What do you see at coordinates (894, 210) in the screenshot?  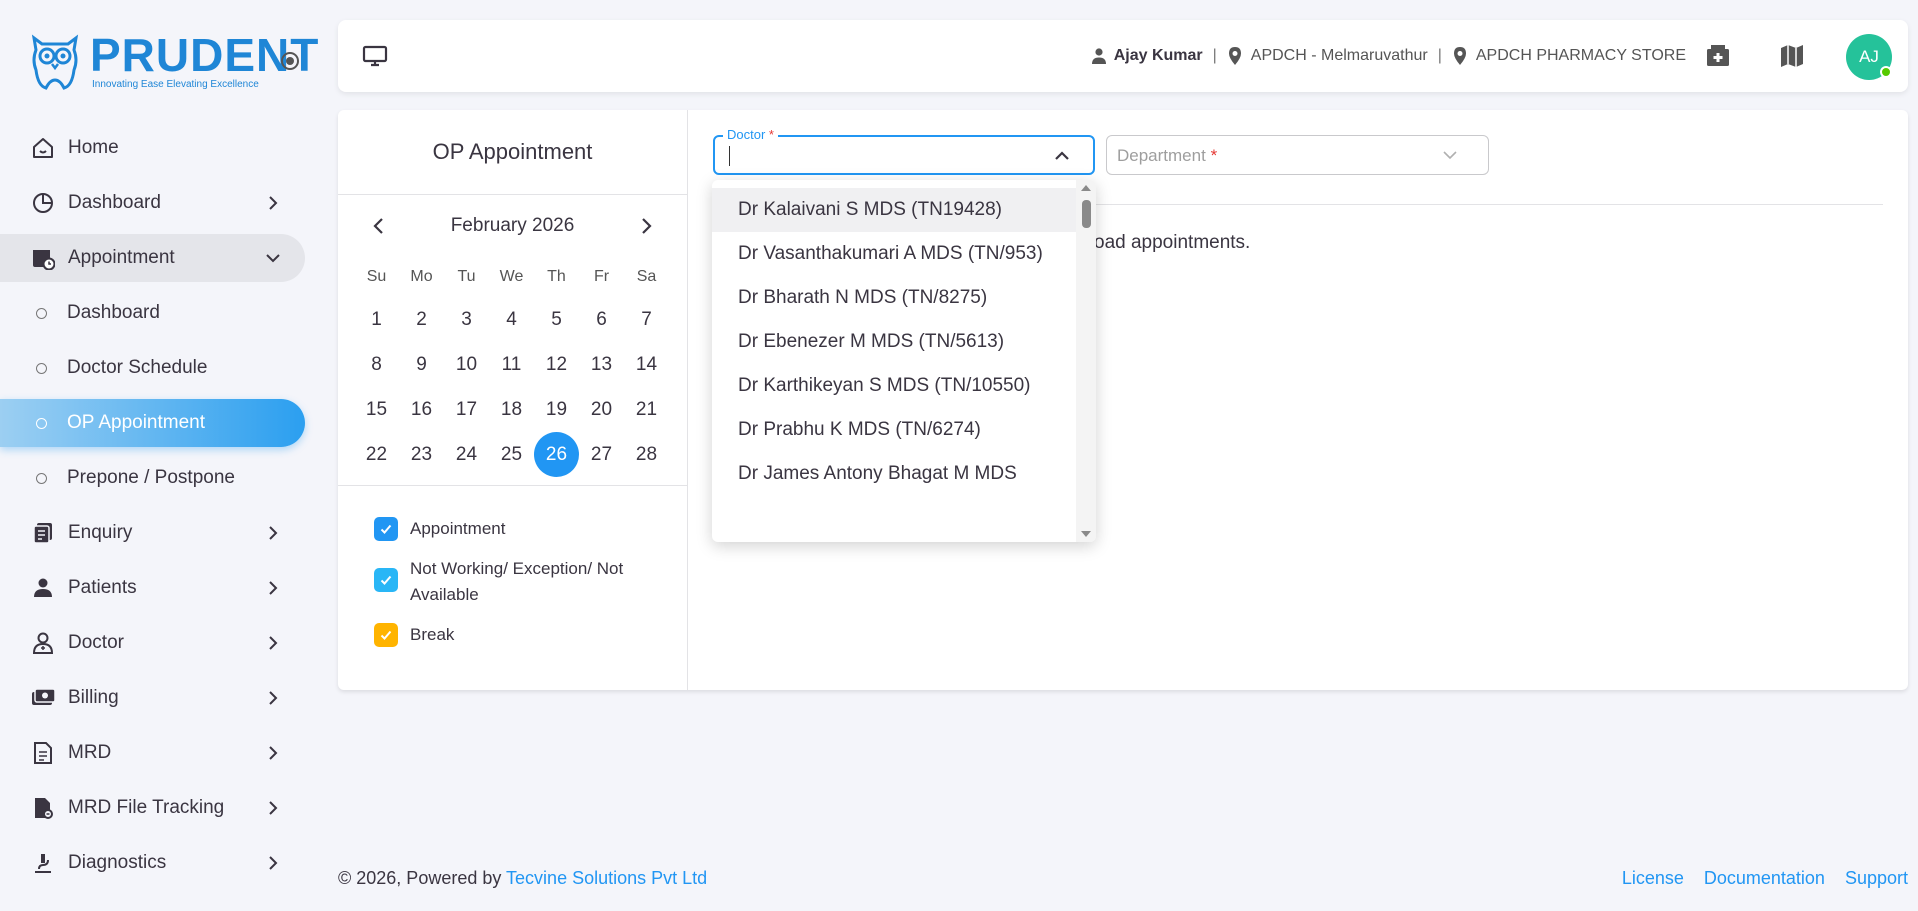 I see `doctor-option: Dr Kalaivani S MDS (TN19428)` at bounding box center [894, 210].